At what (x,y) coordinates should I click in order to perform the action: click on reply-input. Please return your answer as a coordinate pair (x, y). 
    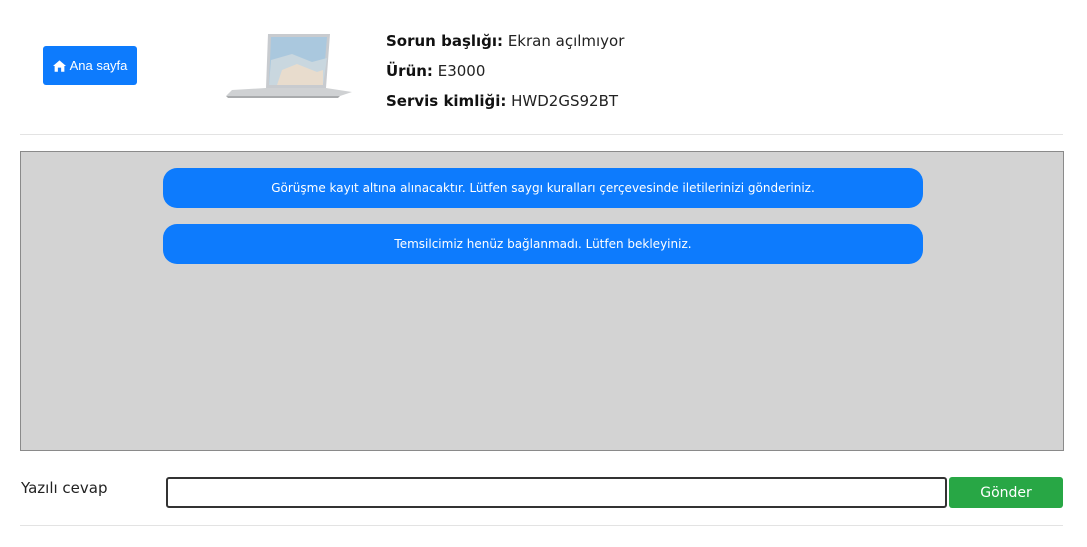
    Looking at the image, I should click on (556, 492).